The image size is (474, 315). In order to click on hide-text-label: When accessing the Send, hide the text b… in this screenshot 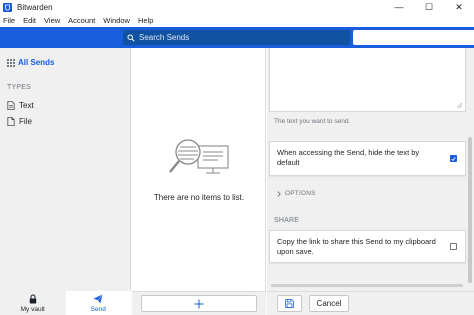, I will do `click(348, 157)`.